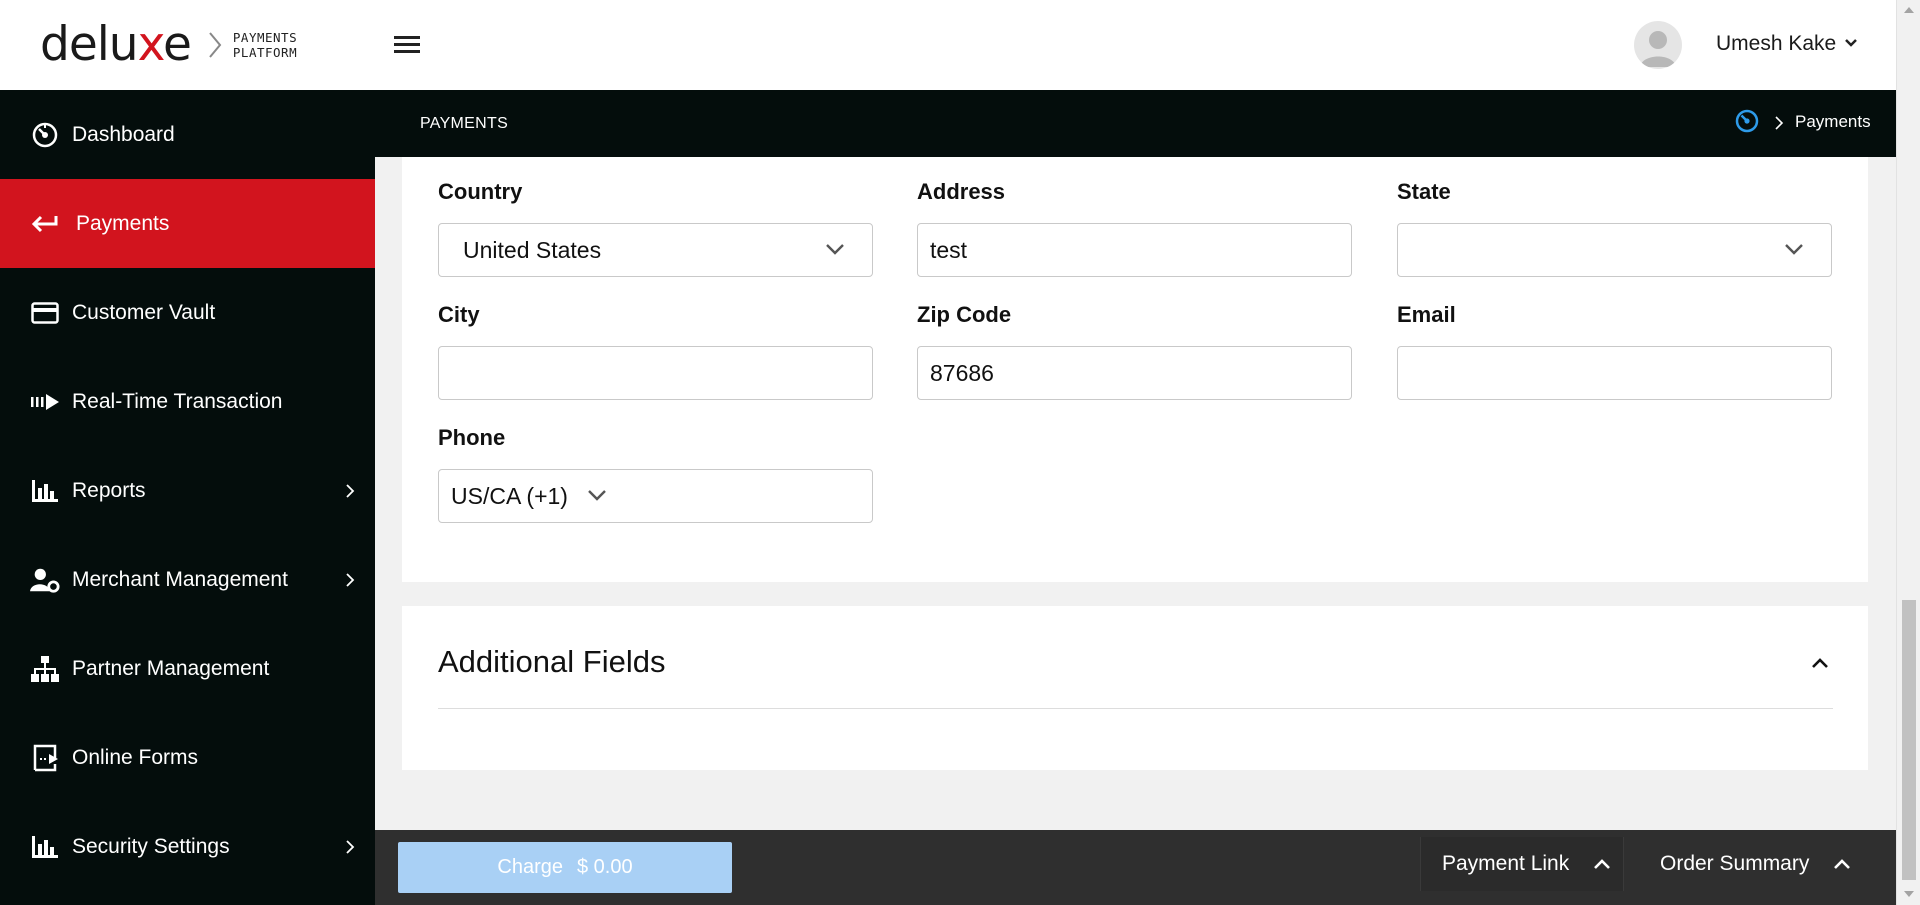  What do you see at coordinates (459, 314) in the screenshot?
I see `city-label: City` at bounding box center [459, 314].